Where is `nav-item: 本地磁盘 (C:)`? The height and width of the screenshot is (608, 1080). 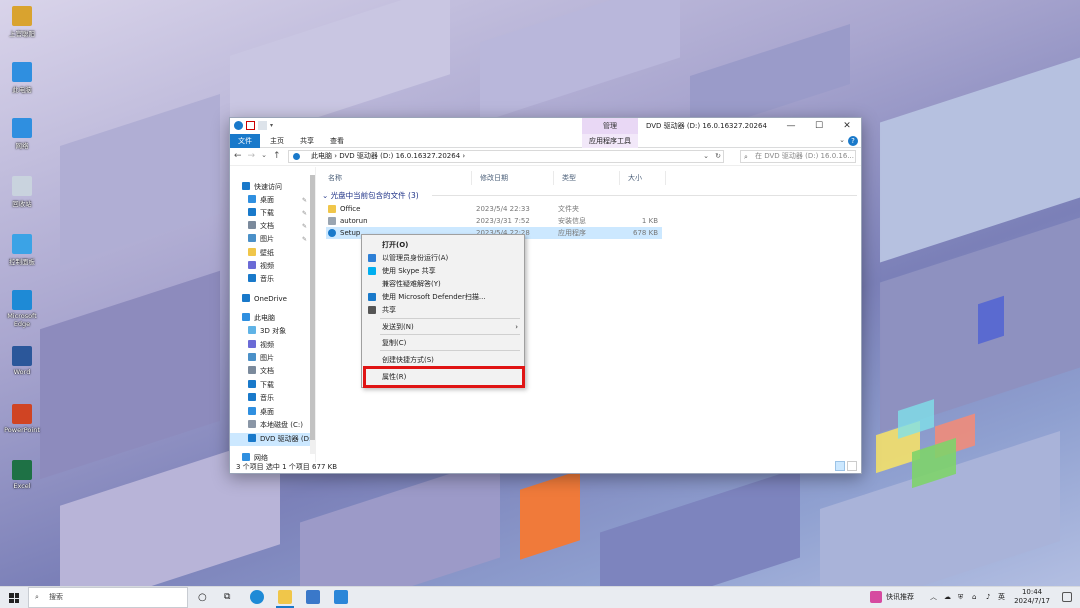
nav-item: 本地磁盘 (C:) is located at coordinates (270, 425).